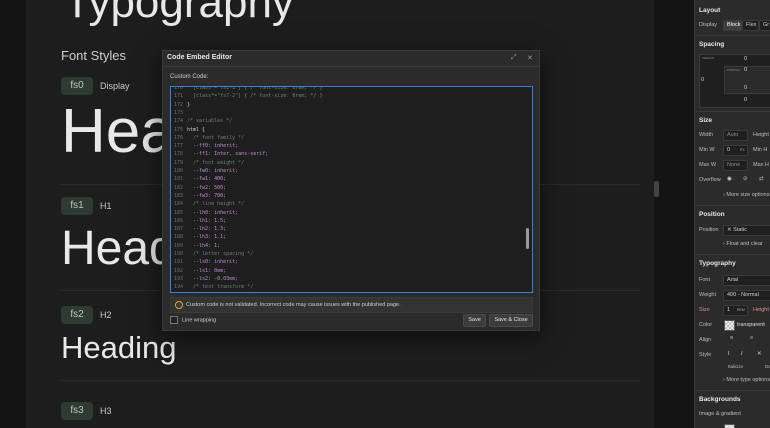 This screenshot has width=770, height=428. I want to click on code-line: 178 --ff1: Inter, sans-serif;, so click(219, 154).